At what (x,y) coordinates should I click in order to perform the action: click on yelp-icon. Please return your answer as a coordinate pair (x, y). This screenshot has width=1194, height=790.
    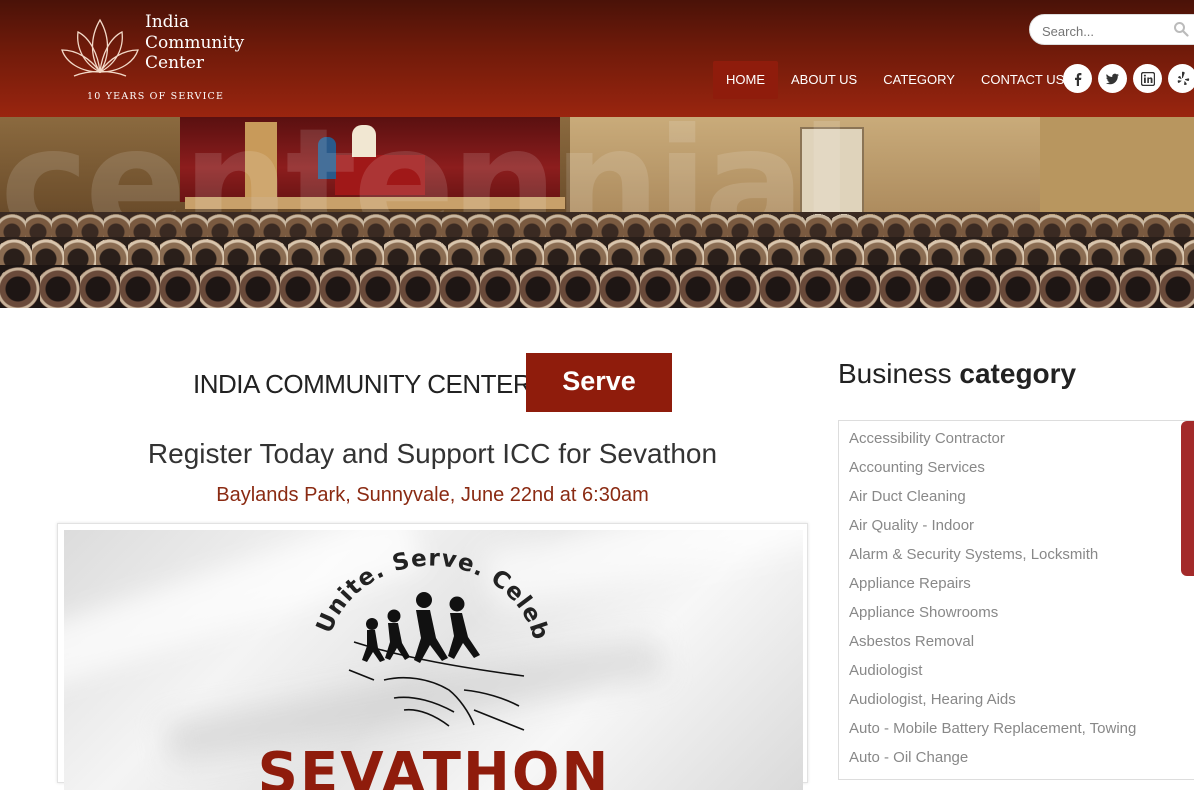
    Looking at the image, I should click on (1181, 78).